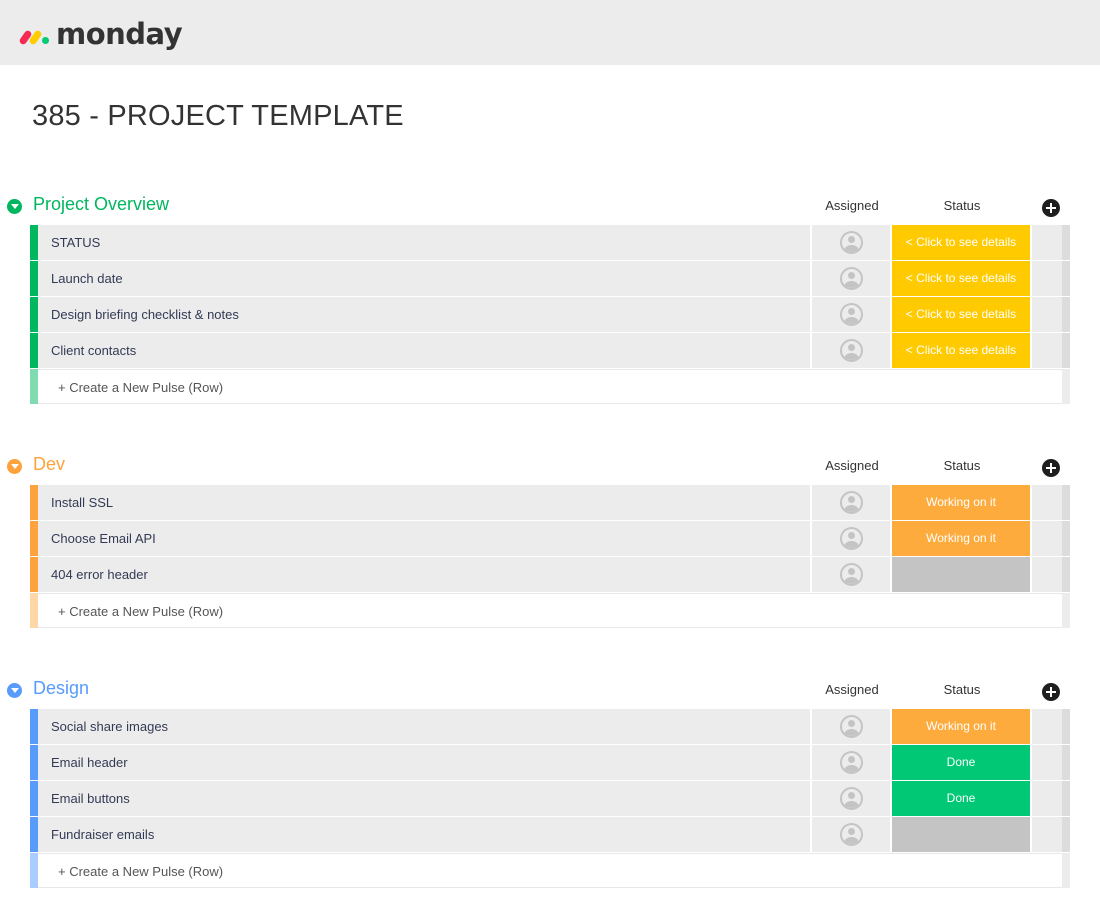 Image resolution: width=1100 pixels, height=915 pixels. I want to click on pulse-name: STATUS, so click(75, 242).